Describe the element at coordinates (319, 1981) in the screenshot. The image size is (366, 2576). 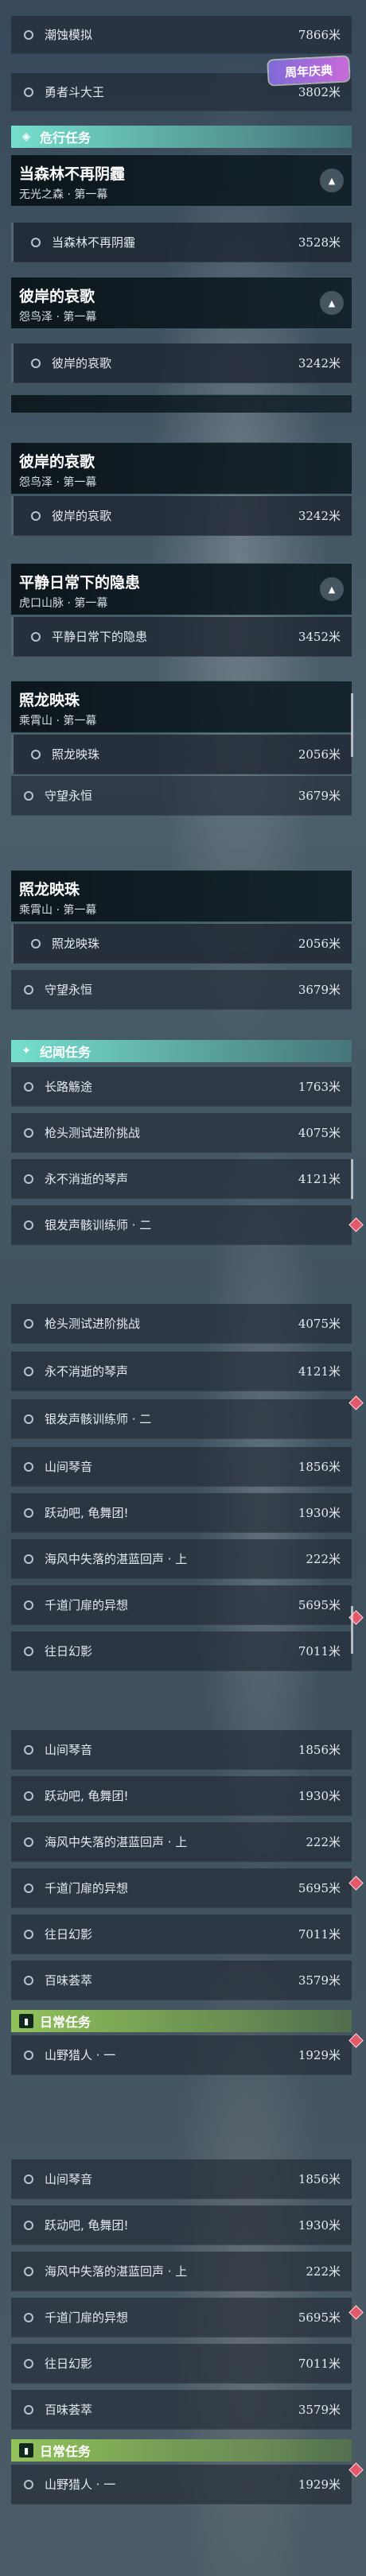
I see `task-distance: 3579米` at that location.